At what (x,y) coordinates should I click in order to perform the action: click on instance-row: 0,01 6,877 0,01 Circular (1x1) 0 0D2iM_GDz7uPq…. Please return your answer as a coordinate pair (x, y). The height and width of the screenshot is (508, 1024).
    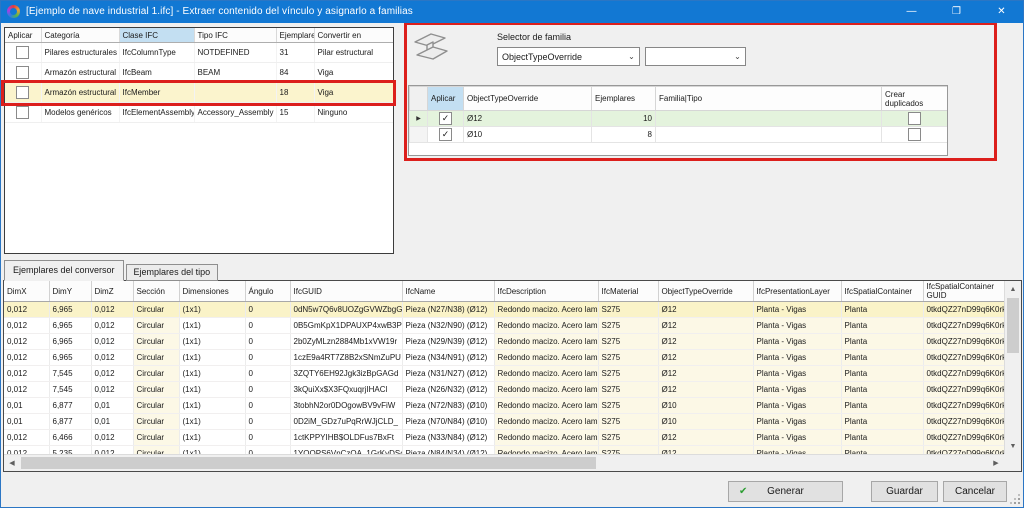
    Looking at the image, I should click on (504, 421).